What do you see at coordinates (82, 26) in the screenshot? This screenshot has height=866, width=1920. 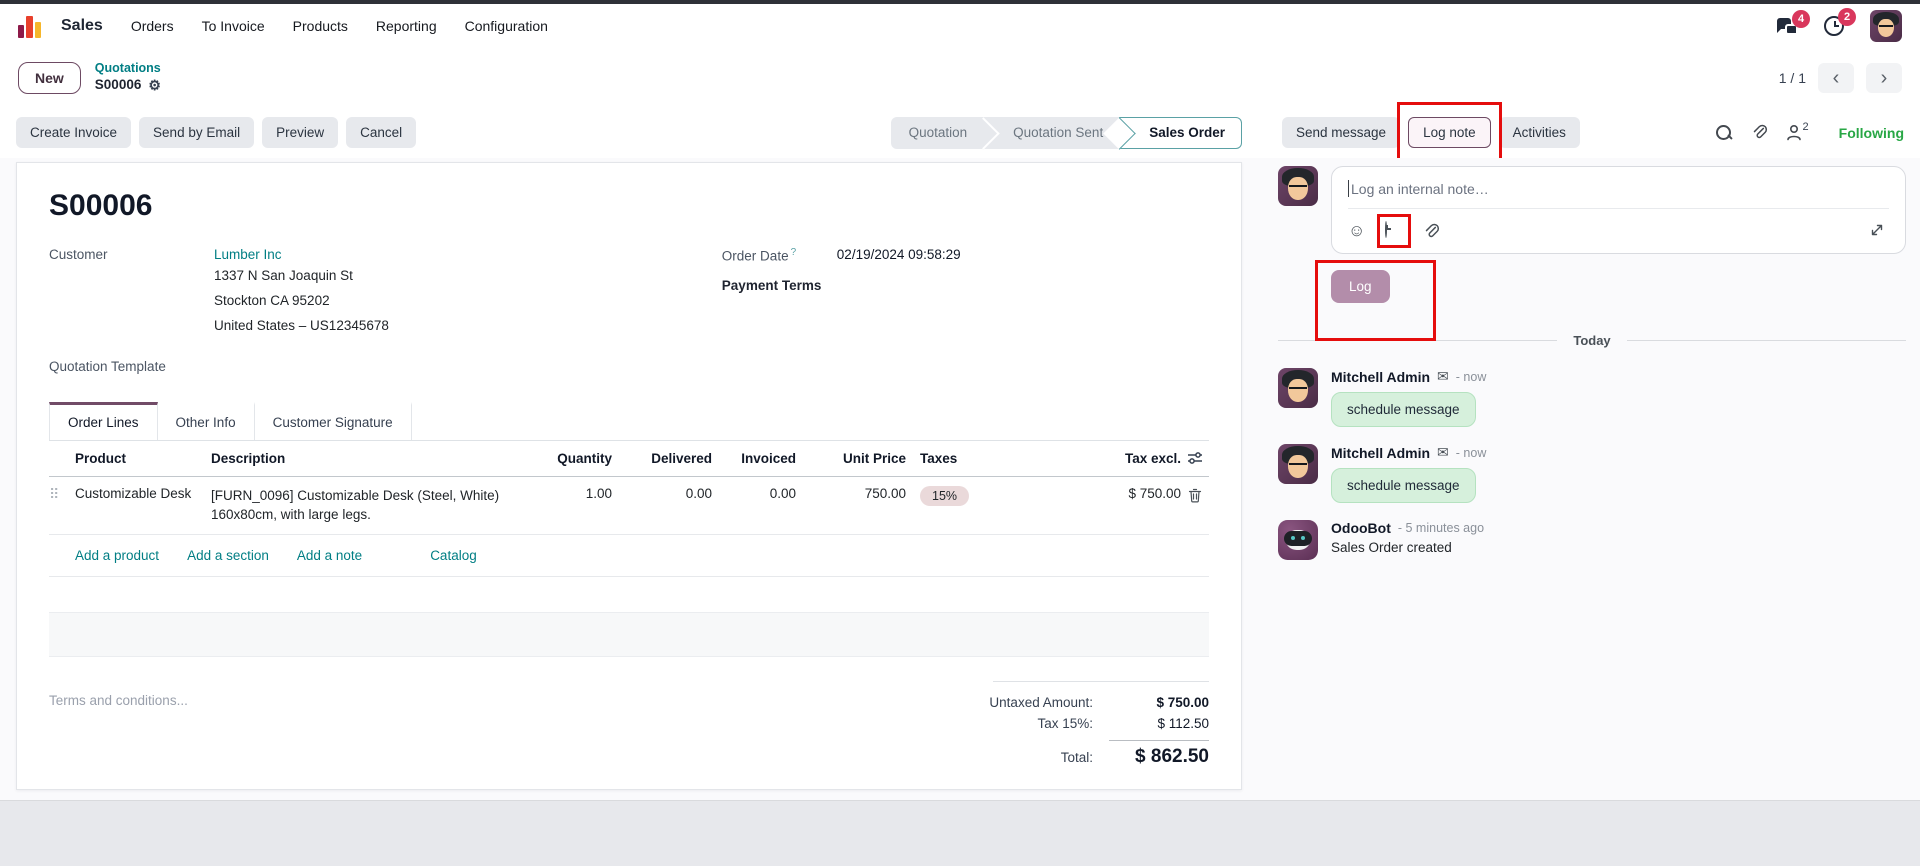 I see `app-name: Sales` at bounding box center [82, 26].